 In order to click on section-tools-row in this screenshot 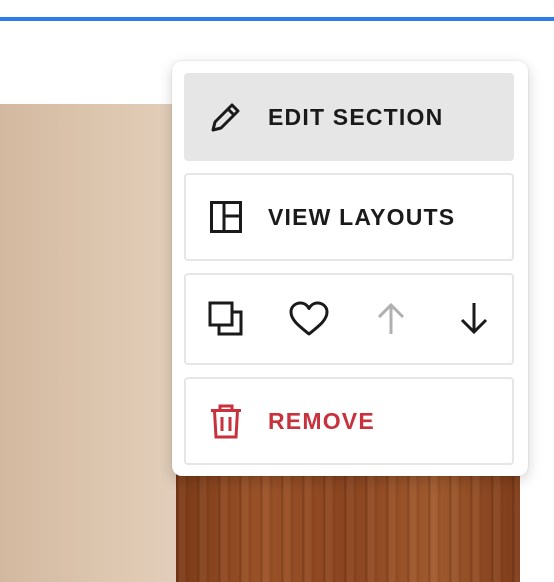, I will do `click(349, 319)`.